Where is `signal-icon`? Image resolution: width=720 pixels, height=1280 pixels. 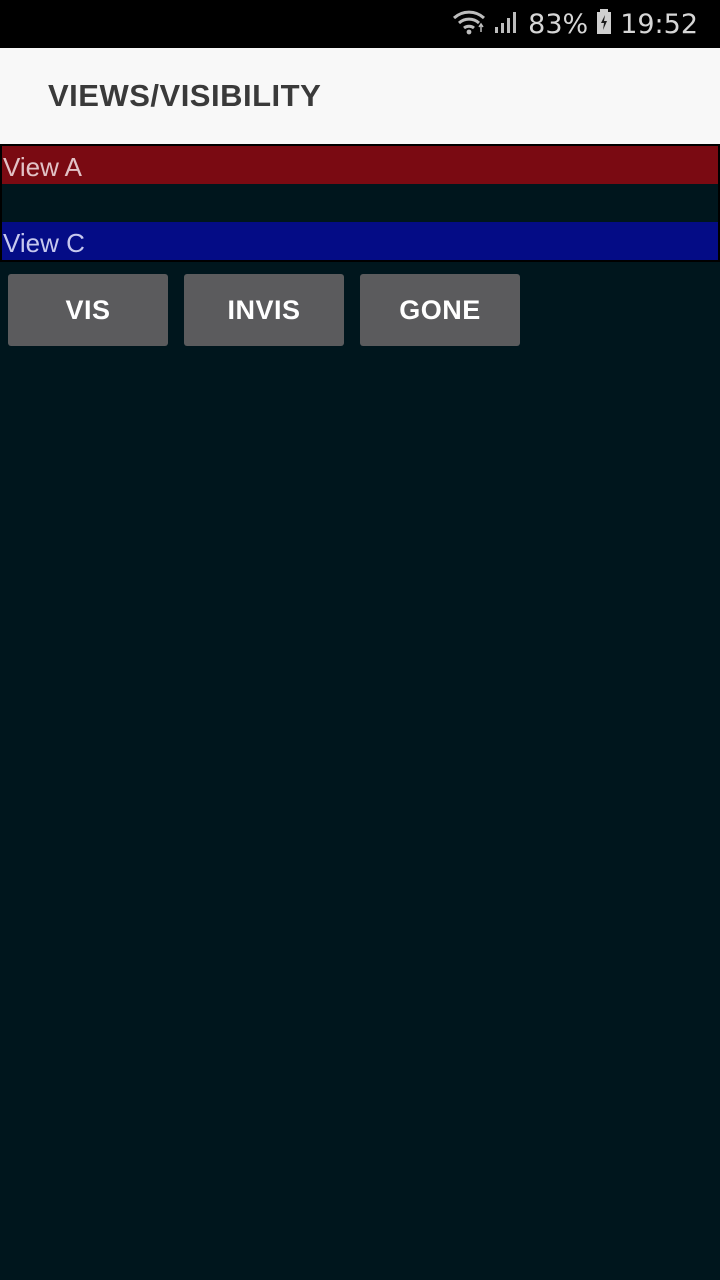 signal-icon is located at coordinates (507, 24).